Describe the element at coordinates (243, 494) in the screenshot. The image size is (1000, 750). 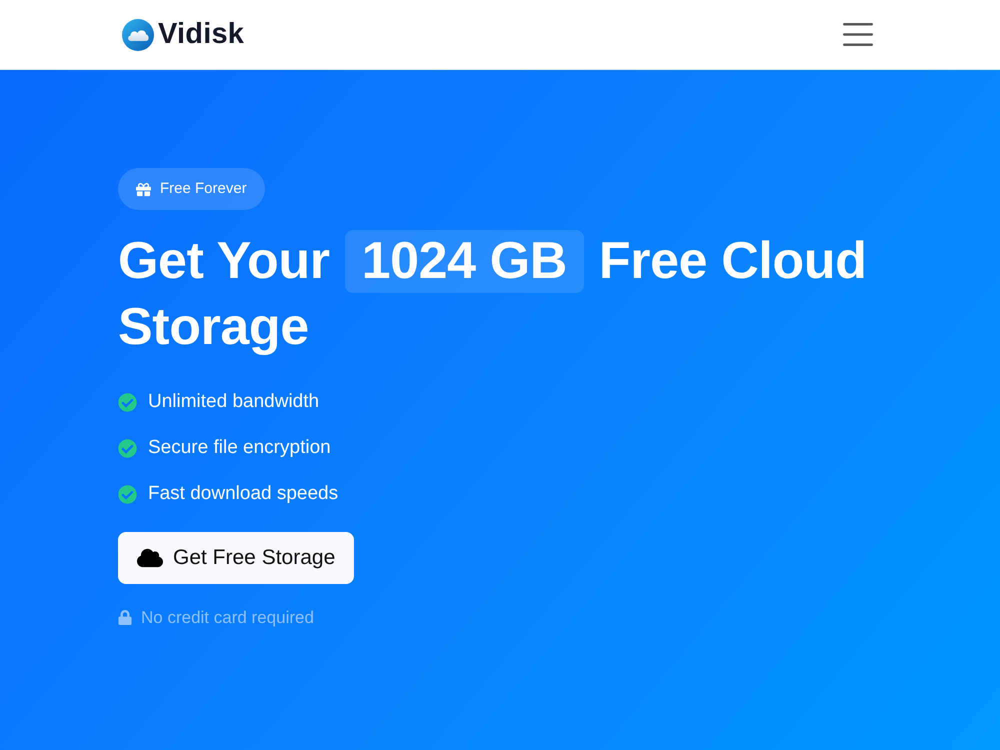
I see `feature-text: Fast download speeds` at that location.